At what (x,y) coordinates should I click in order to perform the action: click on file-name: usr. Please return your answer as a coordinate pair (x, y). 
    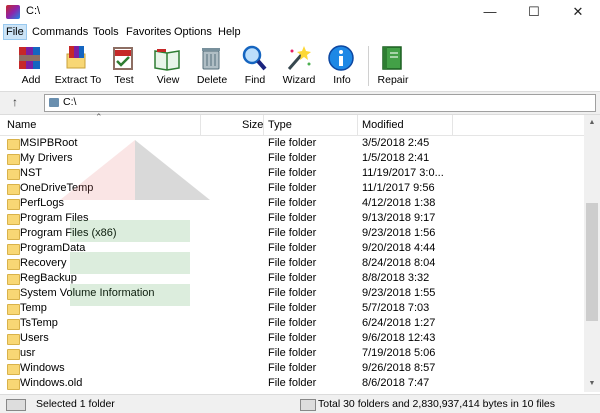
    Looking at the image, I should click on (28, 353).